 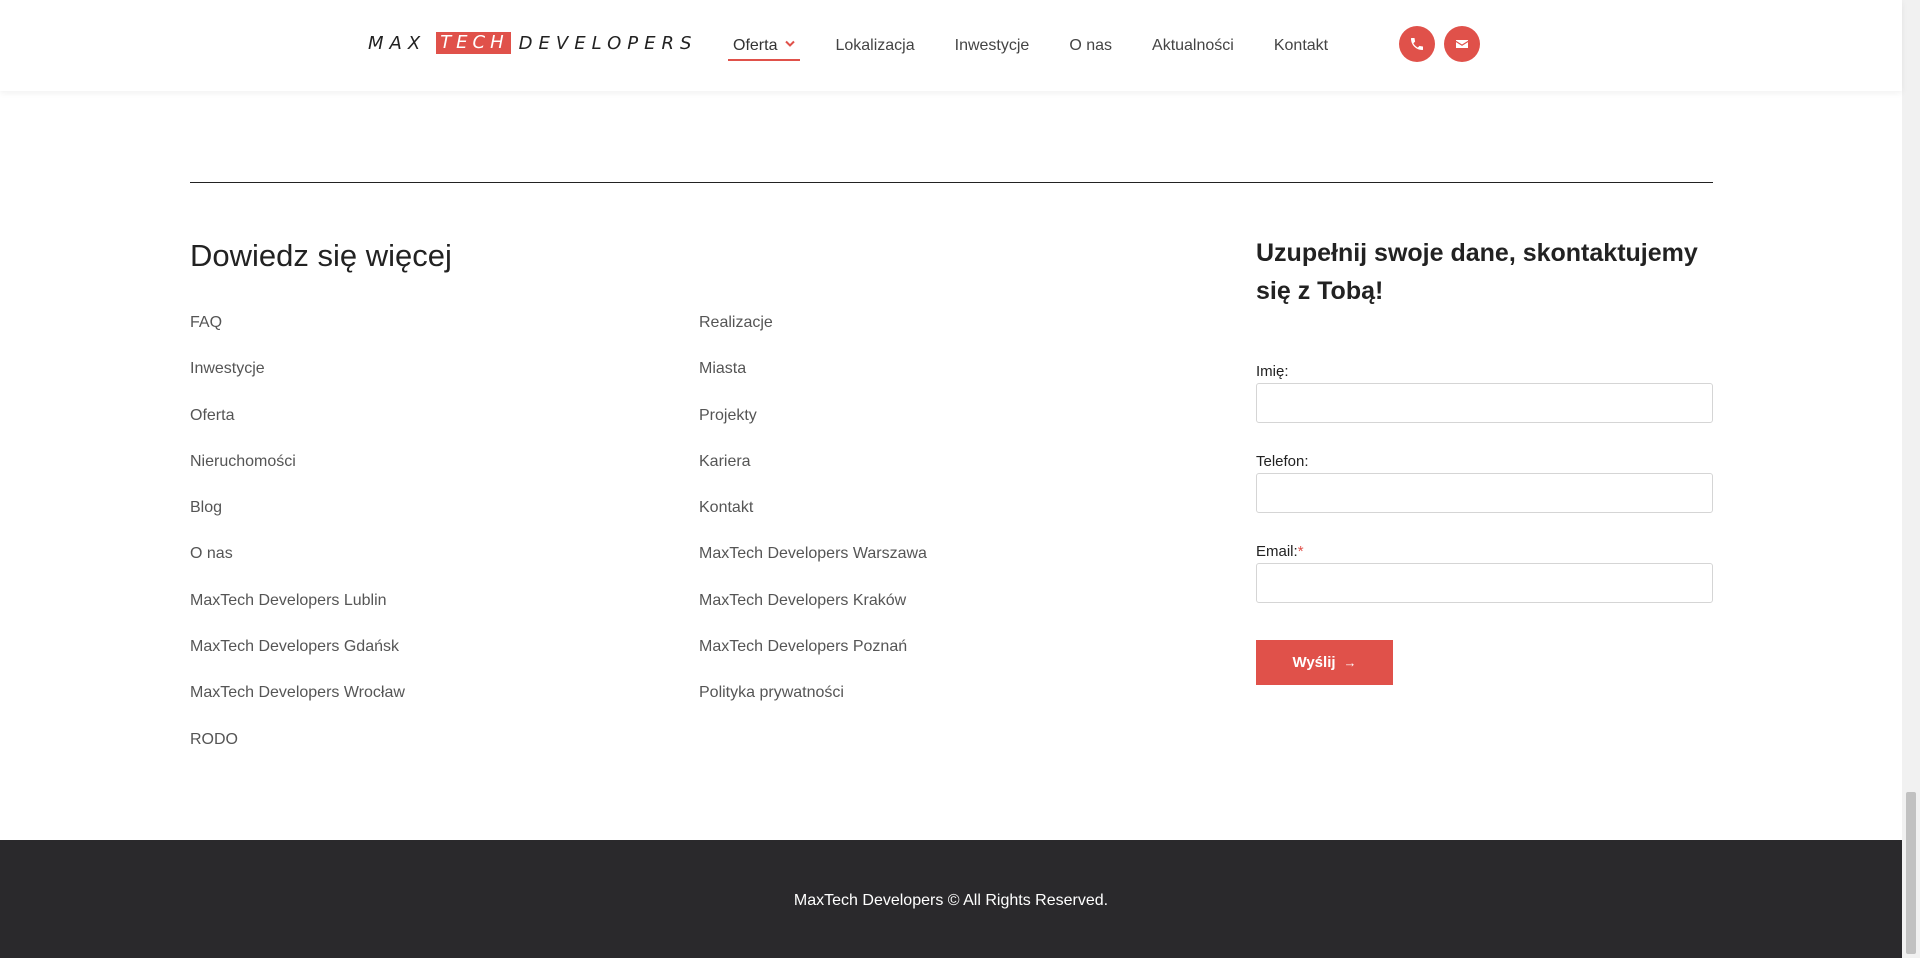 I want to click on logo-text-developers: DEVELOPERS, so click(x=608, y=43).